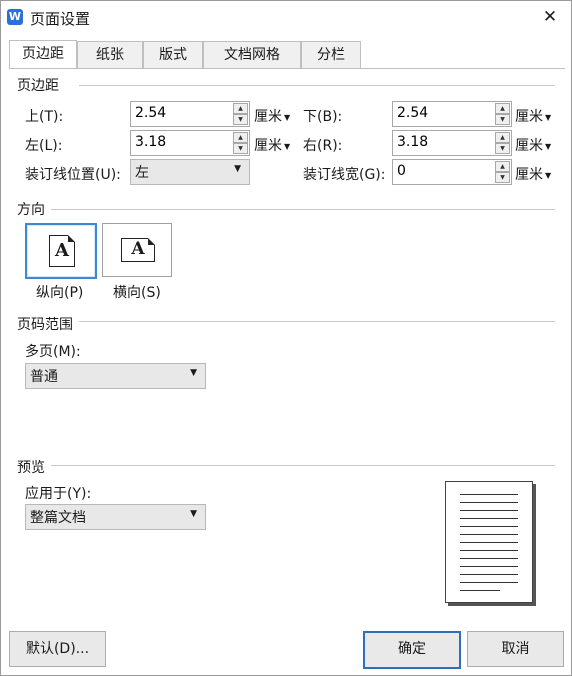  Describe the element at coordinates (331, 54) in the screenshot. I see `tab-columns: 分栏` at that location.